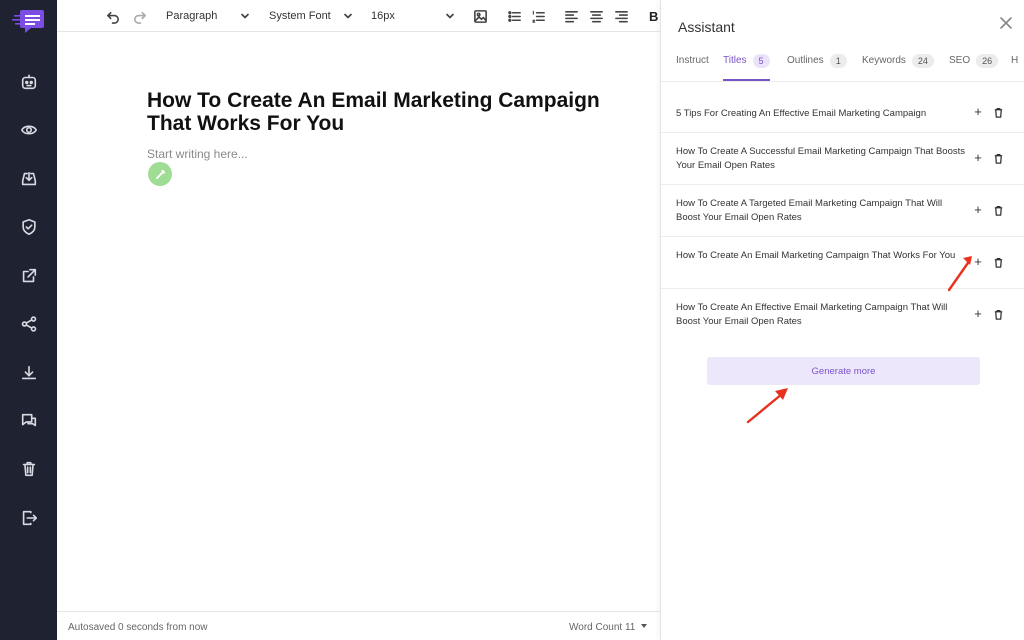  What do you see at coordinates (817, 67) in the screenshot?
I see `tab-outlines: Outlines 1` at bounding box center [817, 67].